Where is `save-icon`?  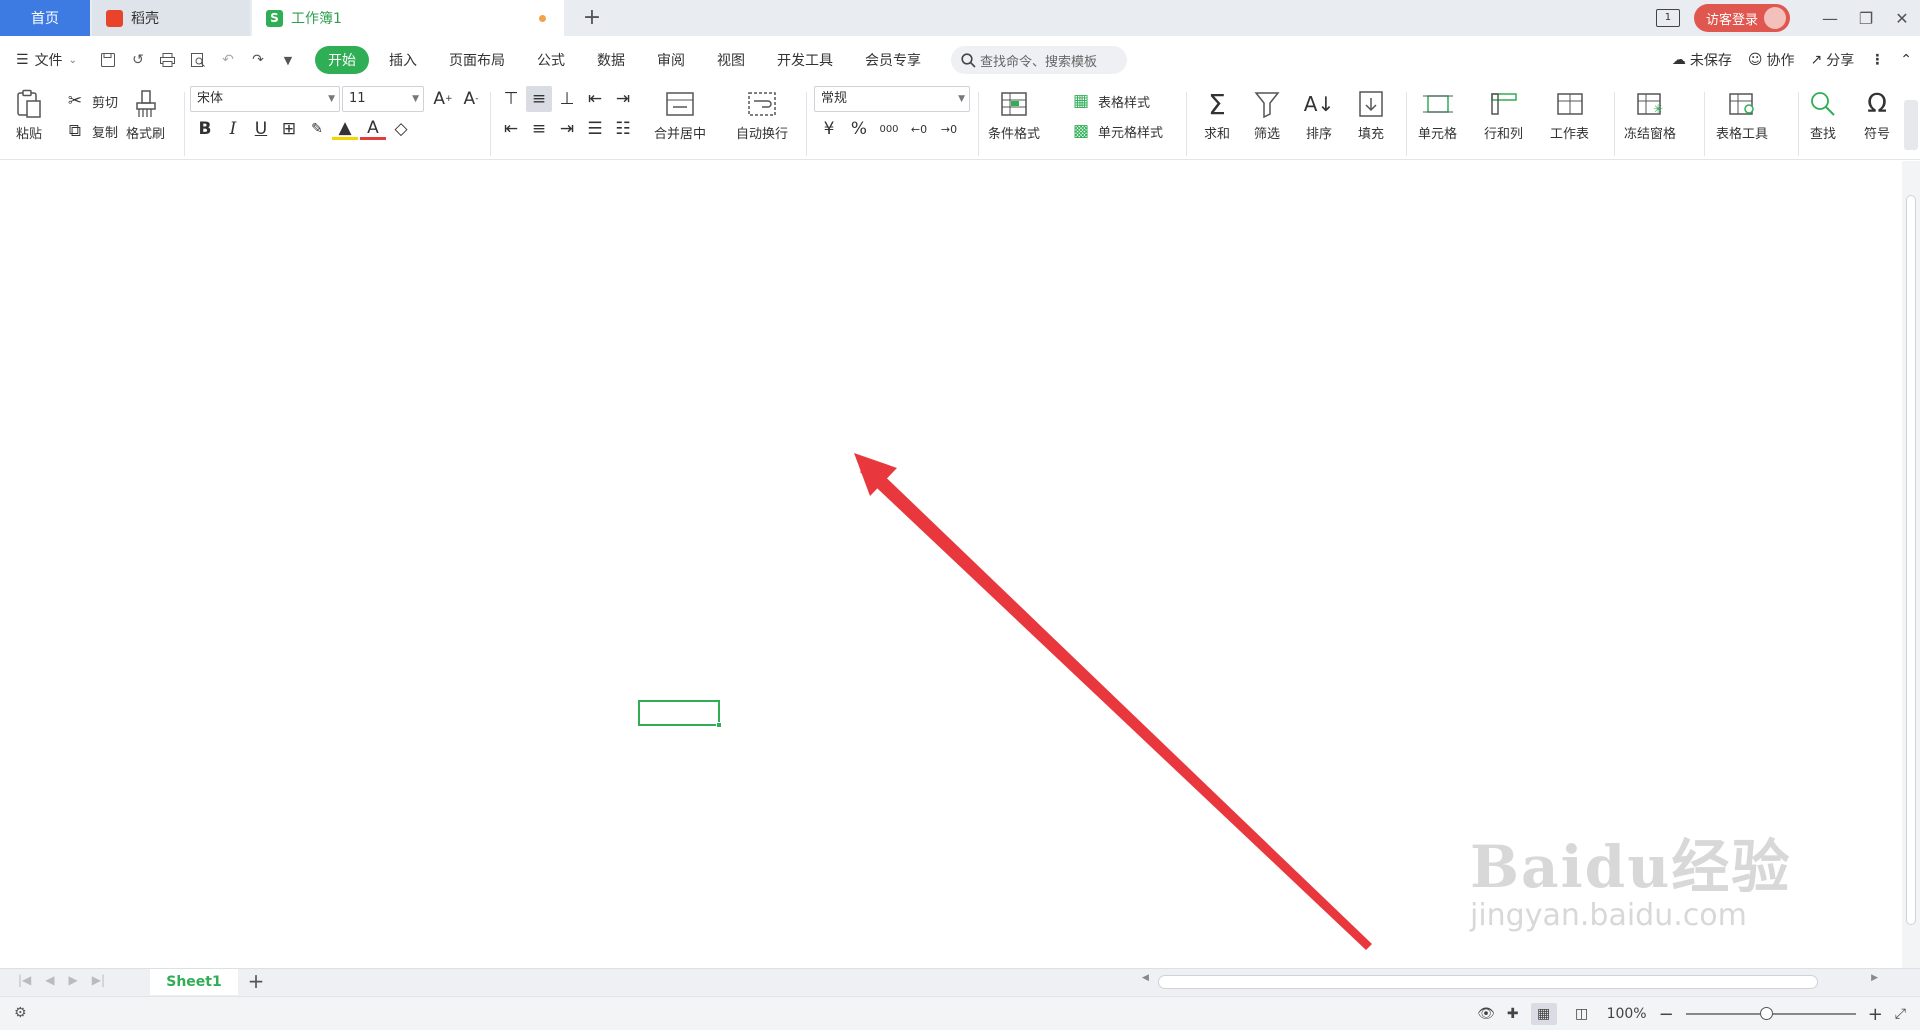 save-icon is located at coordinates (108, 60).